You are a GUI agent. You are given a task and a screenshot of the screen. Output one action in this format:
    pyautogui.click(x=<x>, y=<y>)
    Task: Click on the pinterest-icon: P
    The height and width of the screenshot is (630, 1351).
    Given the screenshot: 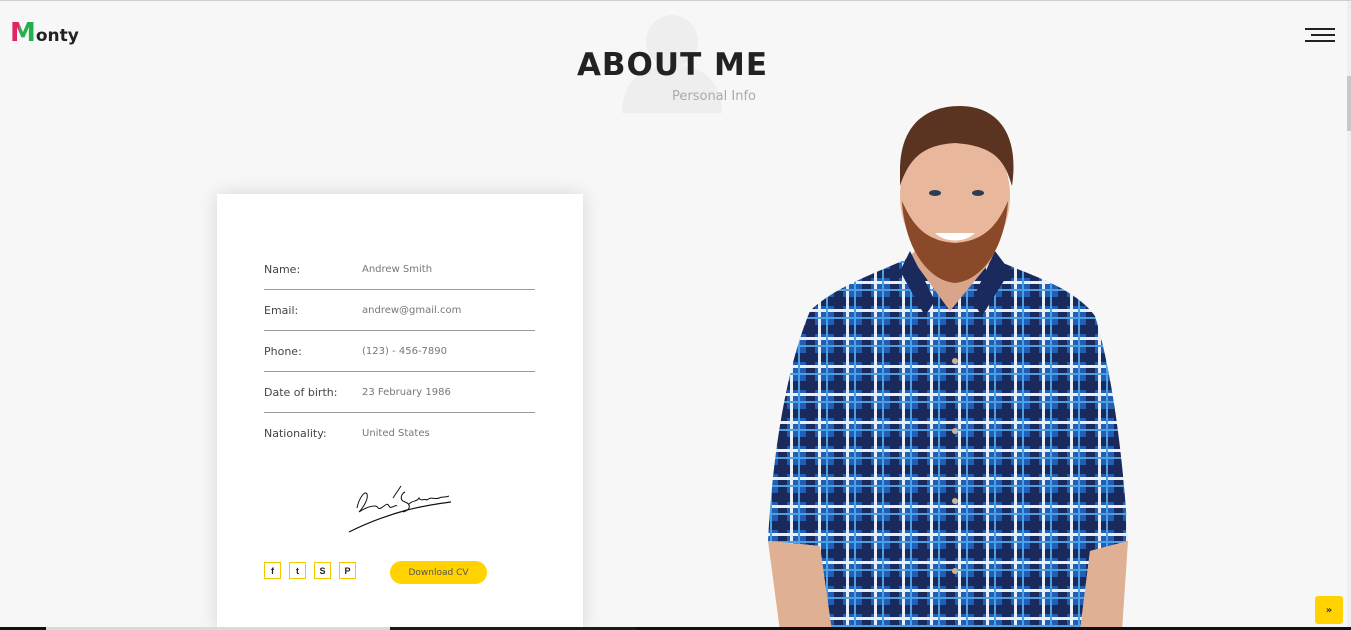 What is the action you would take?
    pyautogui.click(x=347, y=570)
    